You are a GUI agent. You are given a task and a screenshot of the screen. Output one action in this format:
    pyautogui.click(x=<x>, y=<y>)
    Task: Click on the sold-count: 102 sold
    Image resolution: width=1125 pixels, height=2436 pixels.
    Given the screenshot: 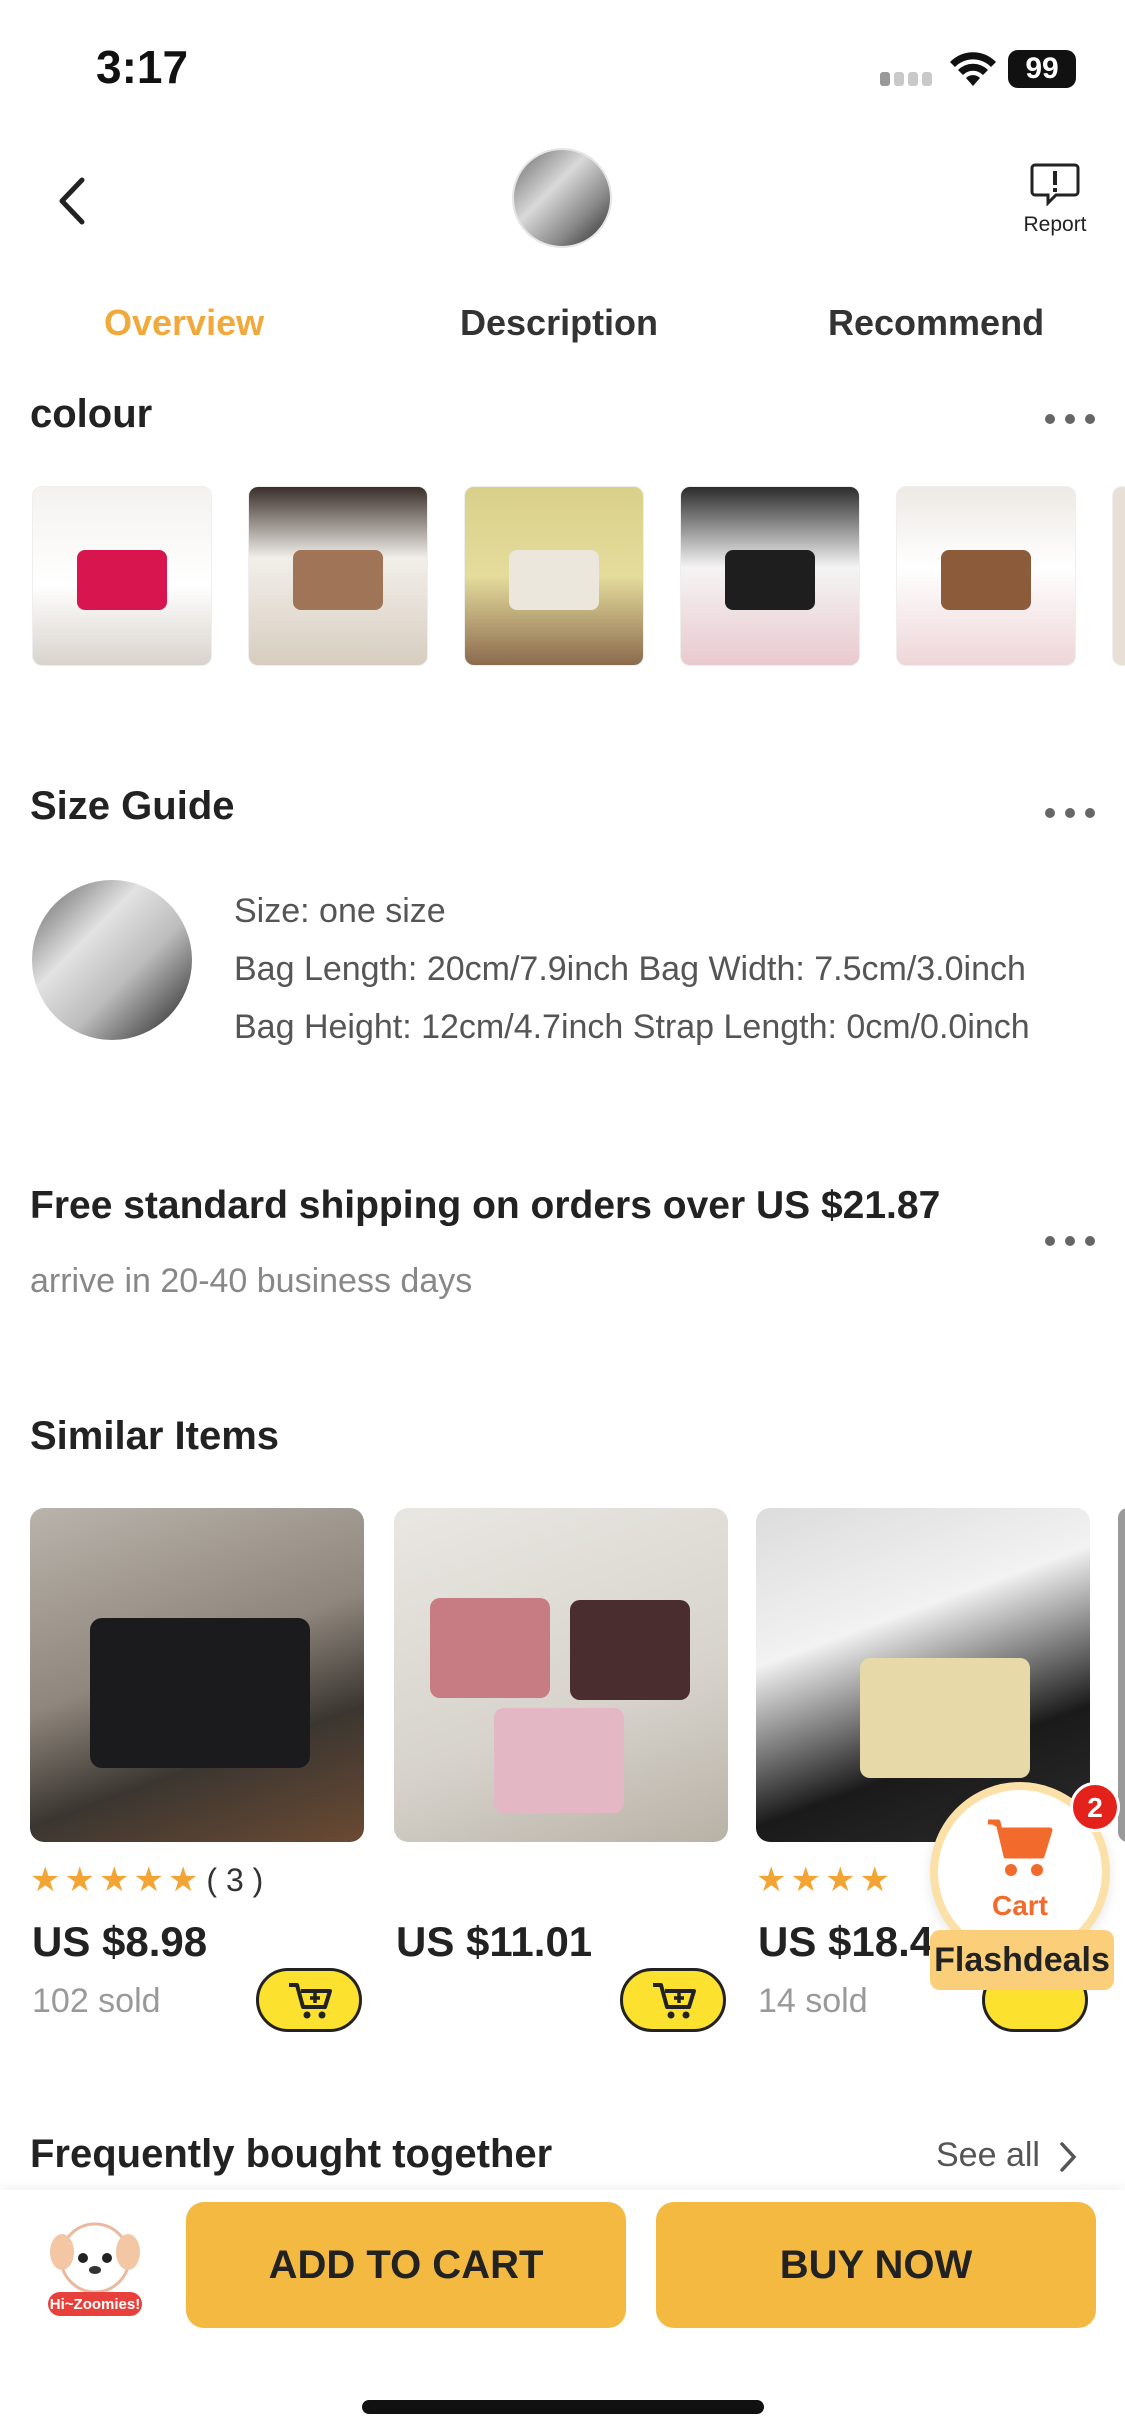 What is the action you would take?
    pyautogui.click(x=96, y=2001)
    